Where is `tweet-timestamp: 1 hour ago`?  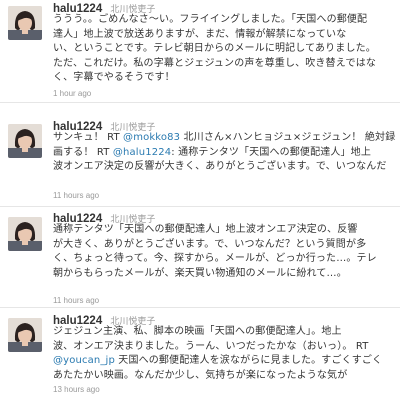 tweet-timestamp: 1 hour ago is located at coordinates (72, 93).